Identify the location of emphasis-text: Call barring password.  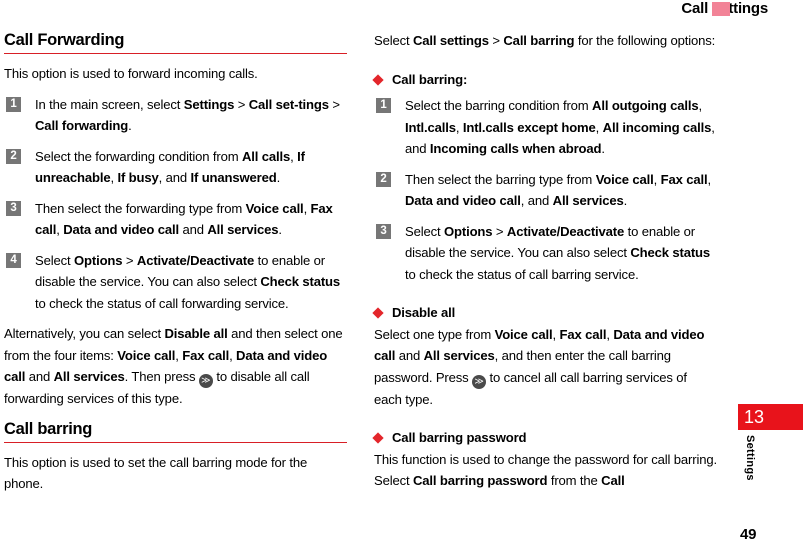
(480, 480).